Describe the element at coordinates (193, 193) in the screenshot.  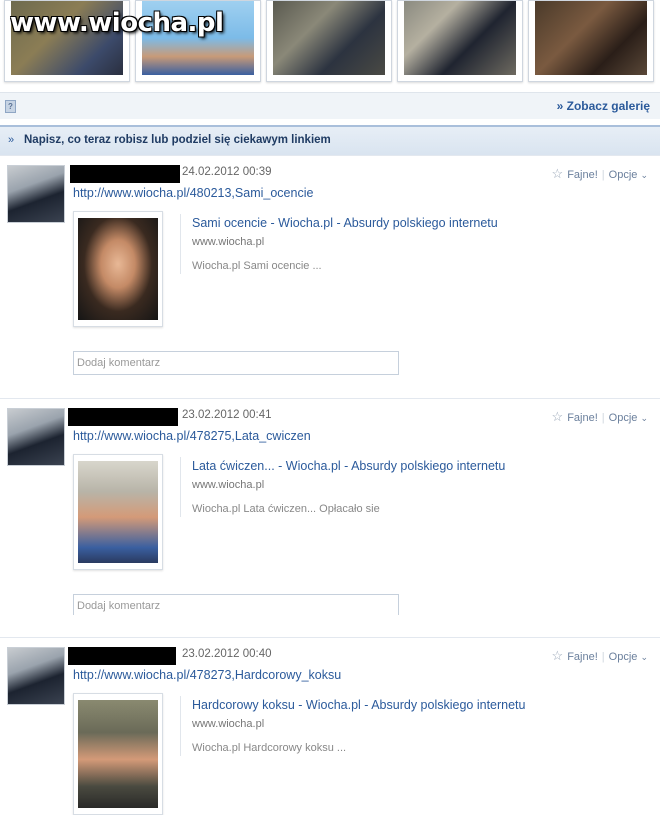
I see `post-url-link: http://www.wiocha.pl/480213,Sami_ocencie` at that location.